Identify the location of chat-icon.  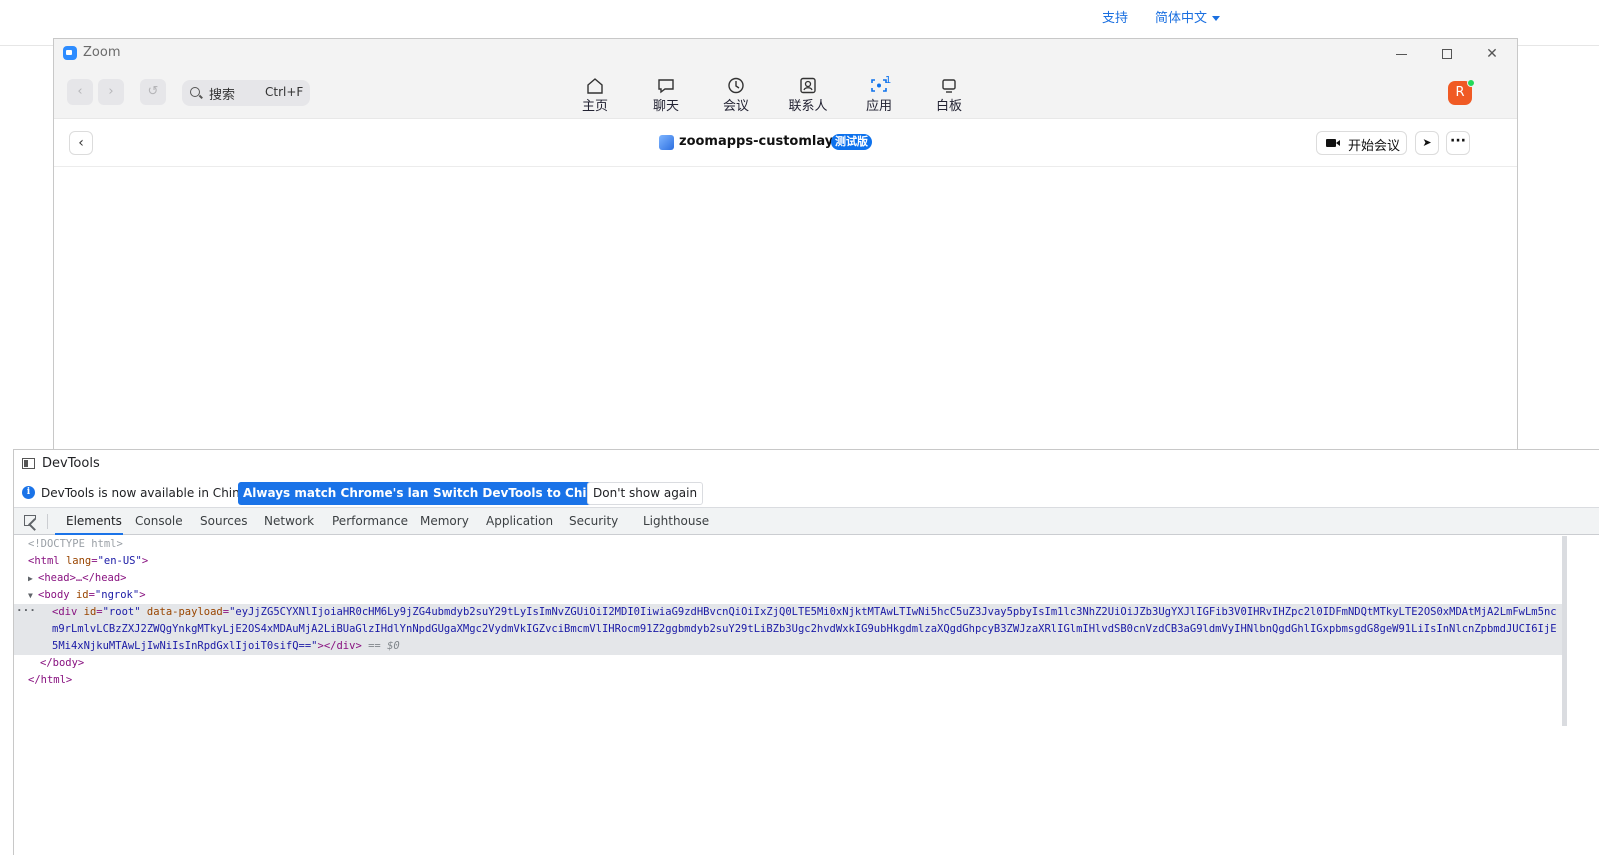
(666, 86).